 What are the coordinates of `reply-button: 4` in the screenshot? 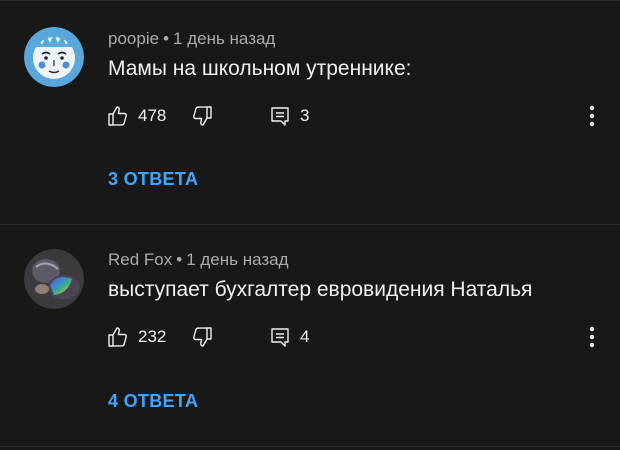 It's located at (288, 337).